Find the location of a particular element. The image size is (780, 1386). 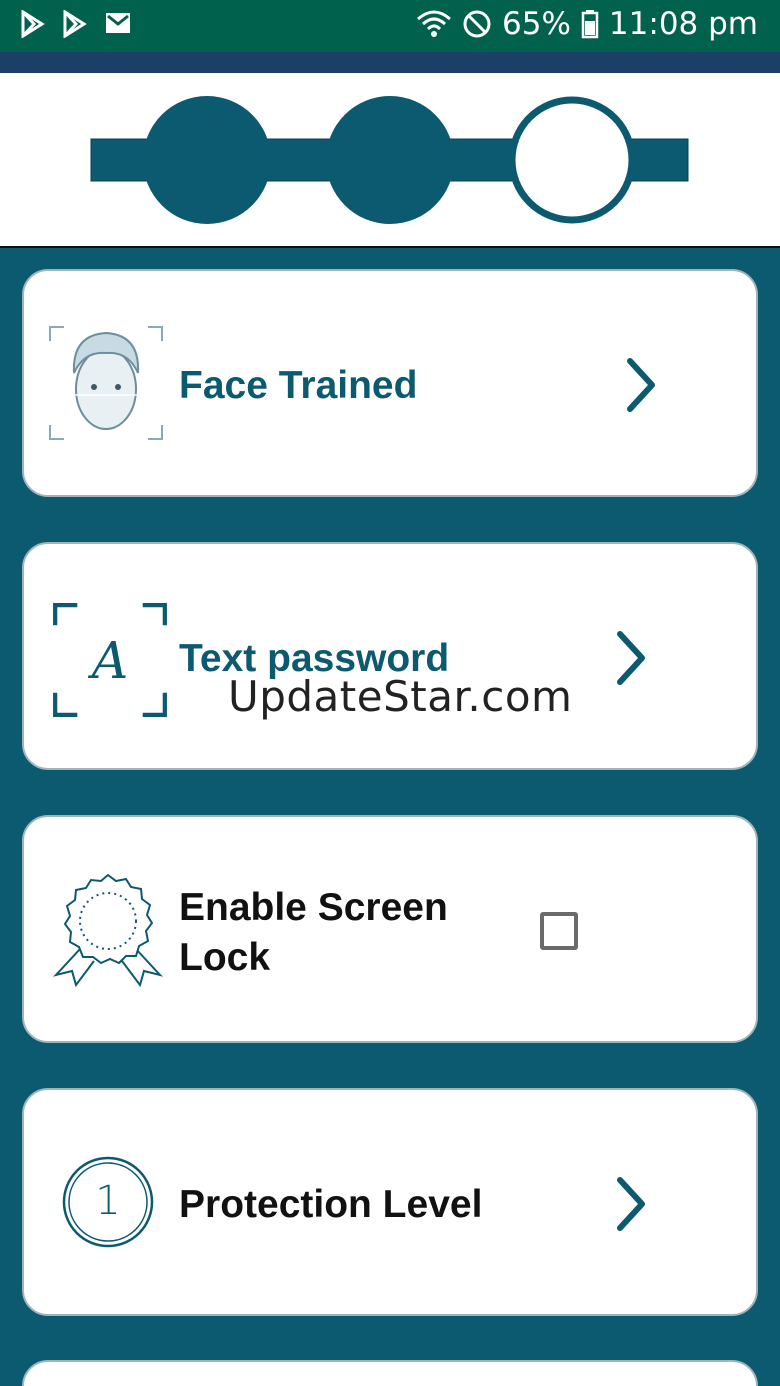

progress-stepper-panel is located at coordinates (390, 160).